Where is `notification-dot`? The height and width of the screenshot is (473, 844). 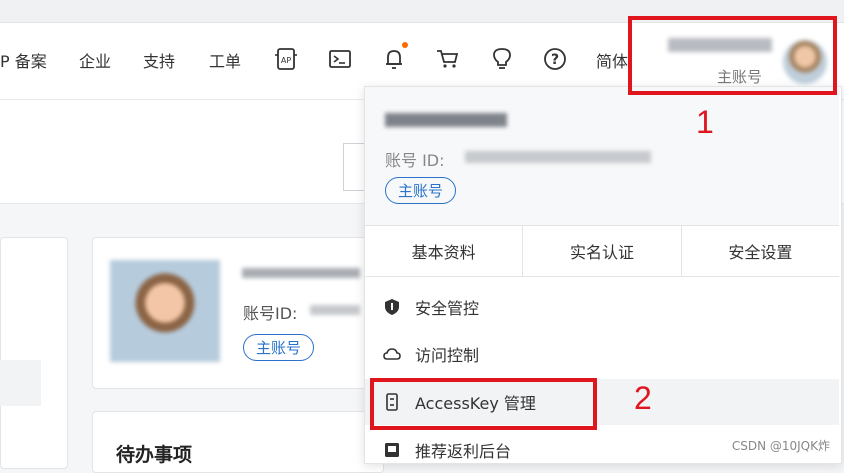 notification-dot is located at coordinates (405, 45).